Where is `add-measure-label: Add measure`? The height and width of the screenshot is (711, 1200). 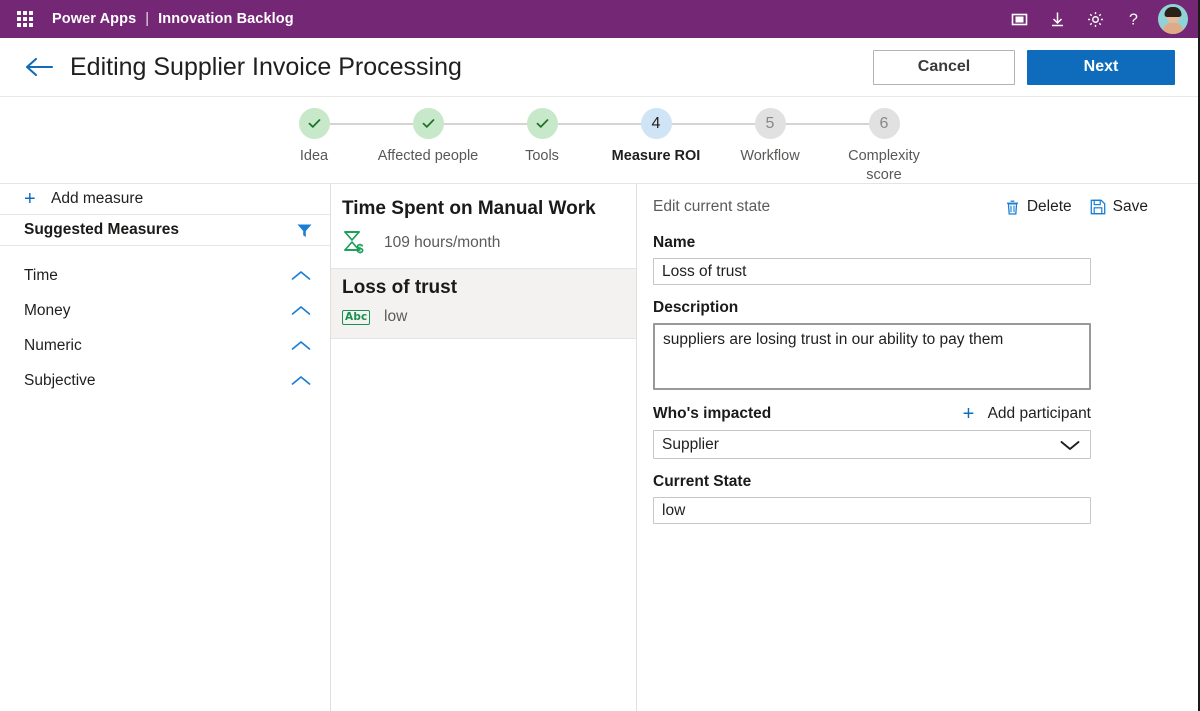 add-measure-label: Add measure is located at coordinates (97, 198).